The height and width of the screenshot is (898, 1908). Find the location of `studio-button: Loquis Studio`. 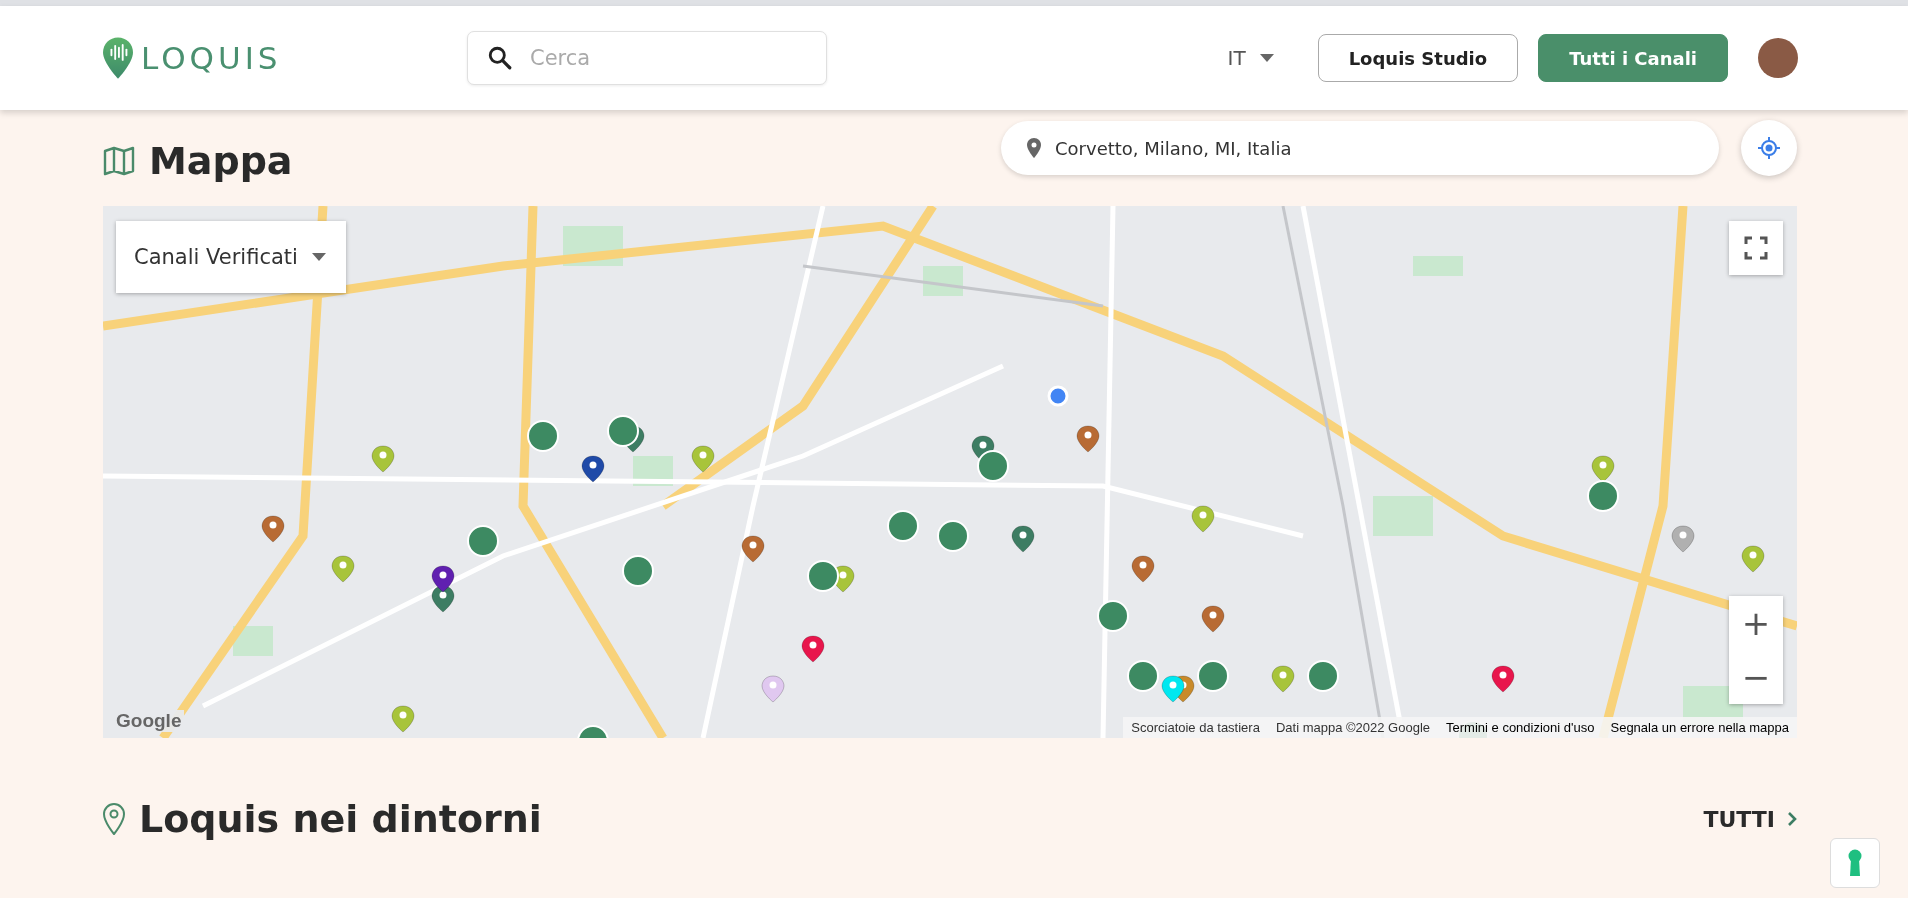

studio-button: Loquis Studio is located at coordinates (1418, 58).